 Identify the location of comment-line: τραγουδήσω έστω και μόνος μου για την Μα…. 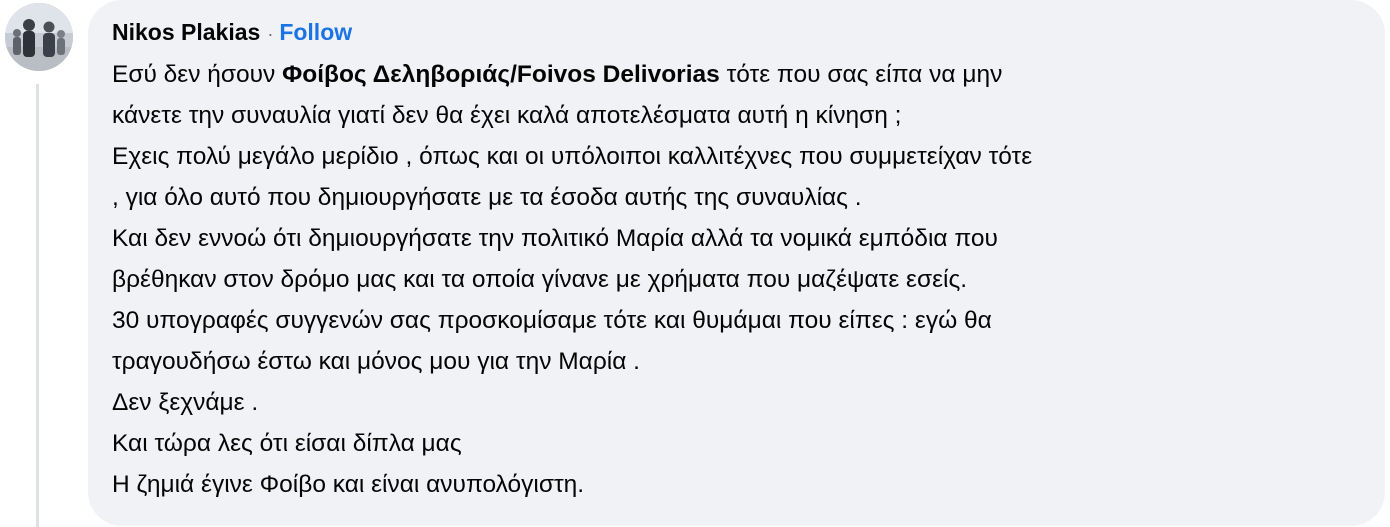
(376, 361).